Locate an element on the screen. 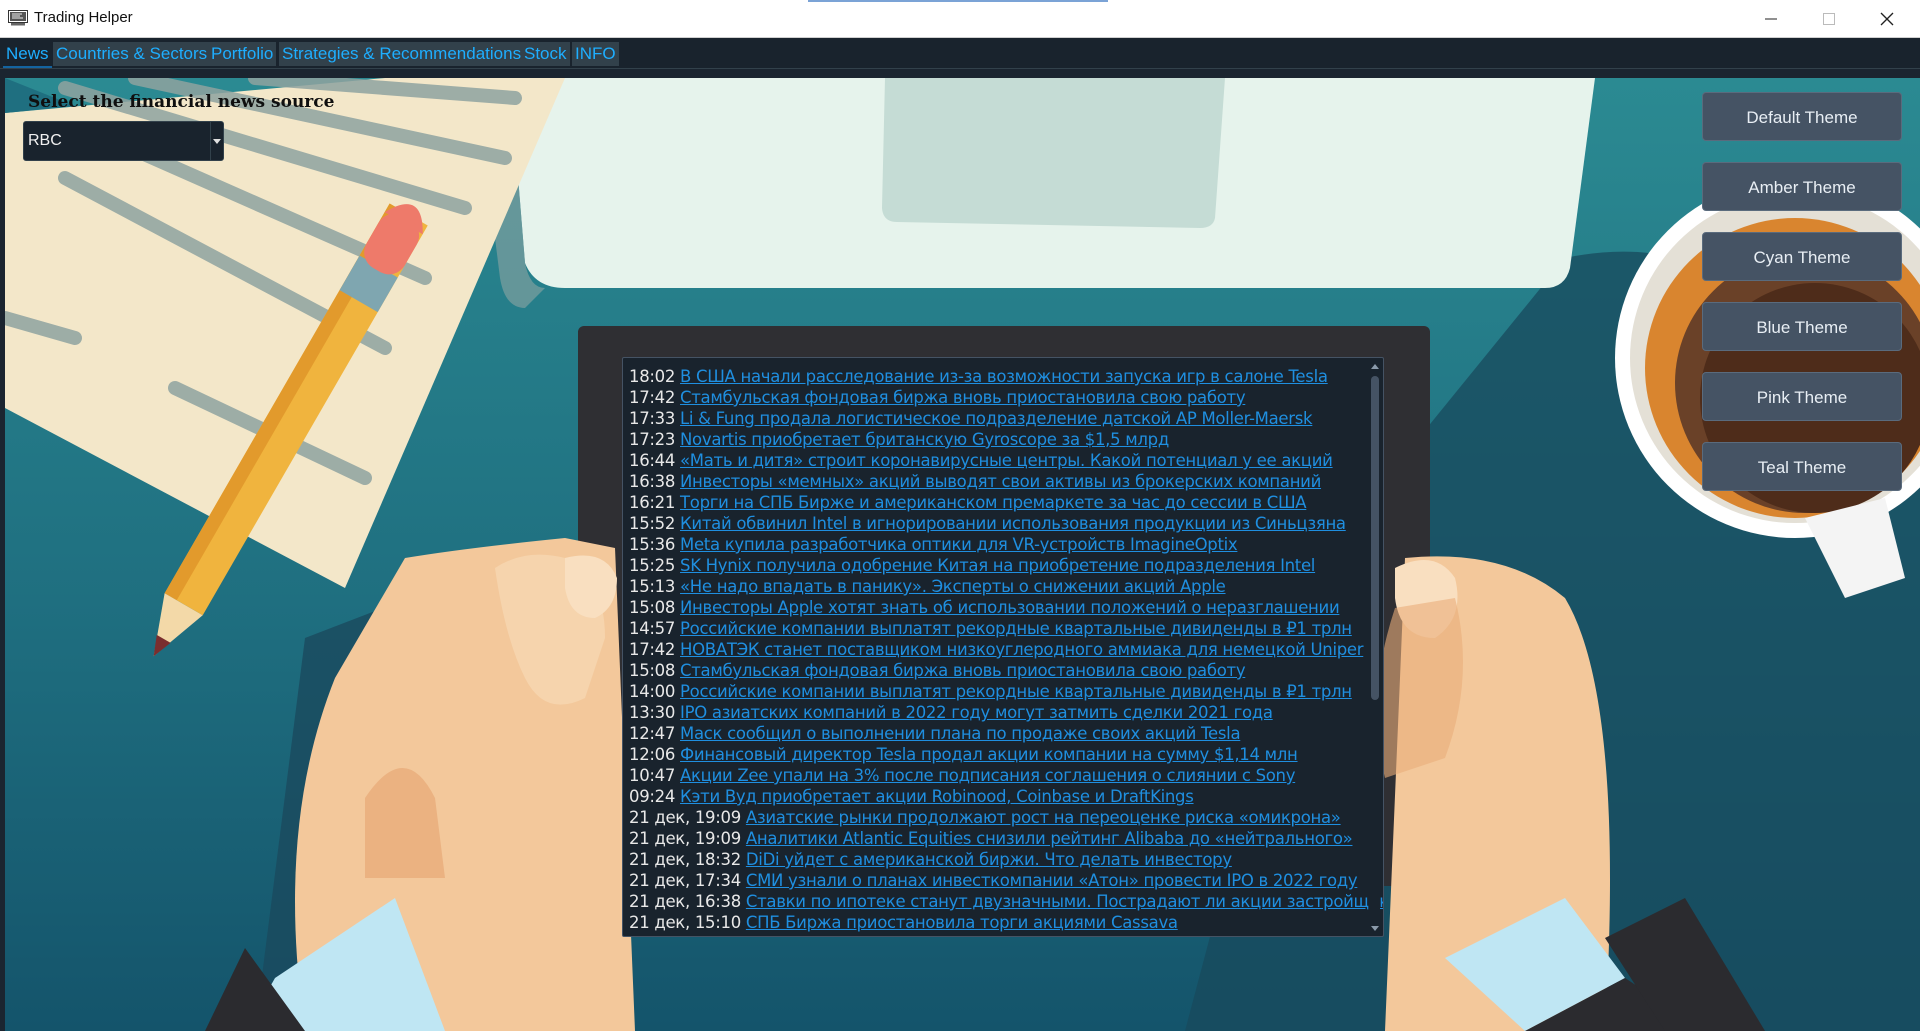  news-time: 21 дек, 18:32 is located at coordinates (685, 859).